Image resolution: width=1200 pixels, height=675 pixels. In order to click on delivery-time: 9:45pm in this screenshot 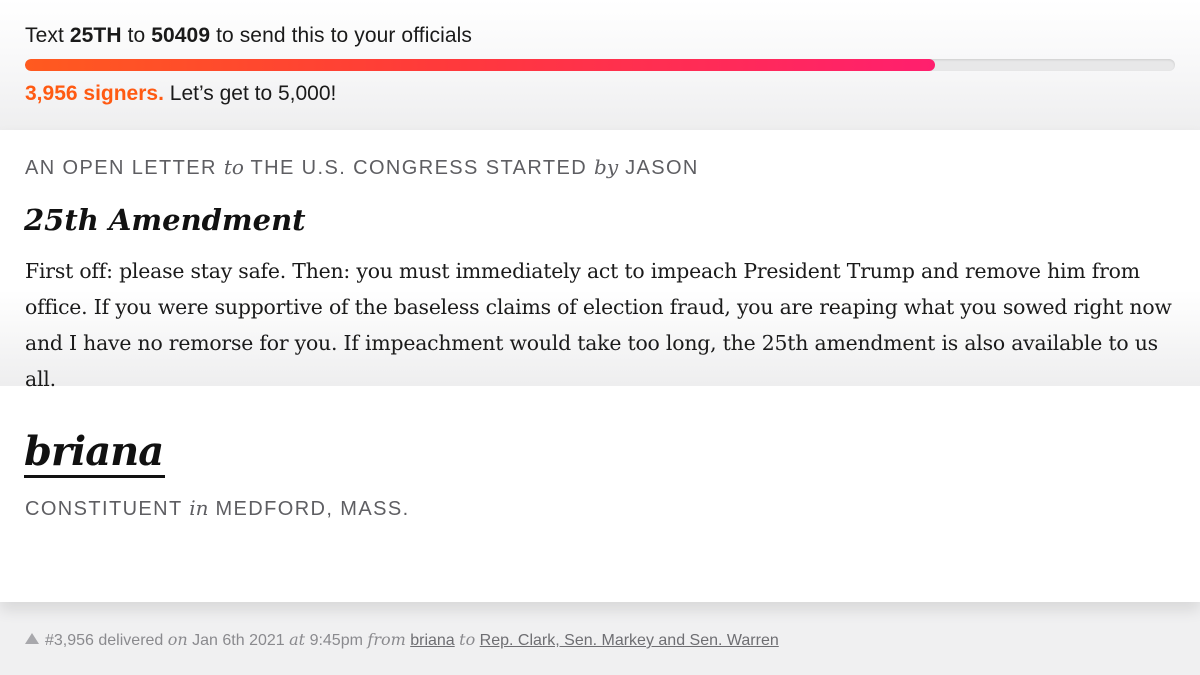, I will do `click(336, 640)`.